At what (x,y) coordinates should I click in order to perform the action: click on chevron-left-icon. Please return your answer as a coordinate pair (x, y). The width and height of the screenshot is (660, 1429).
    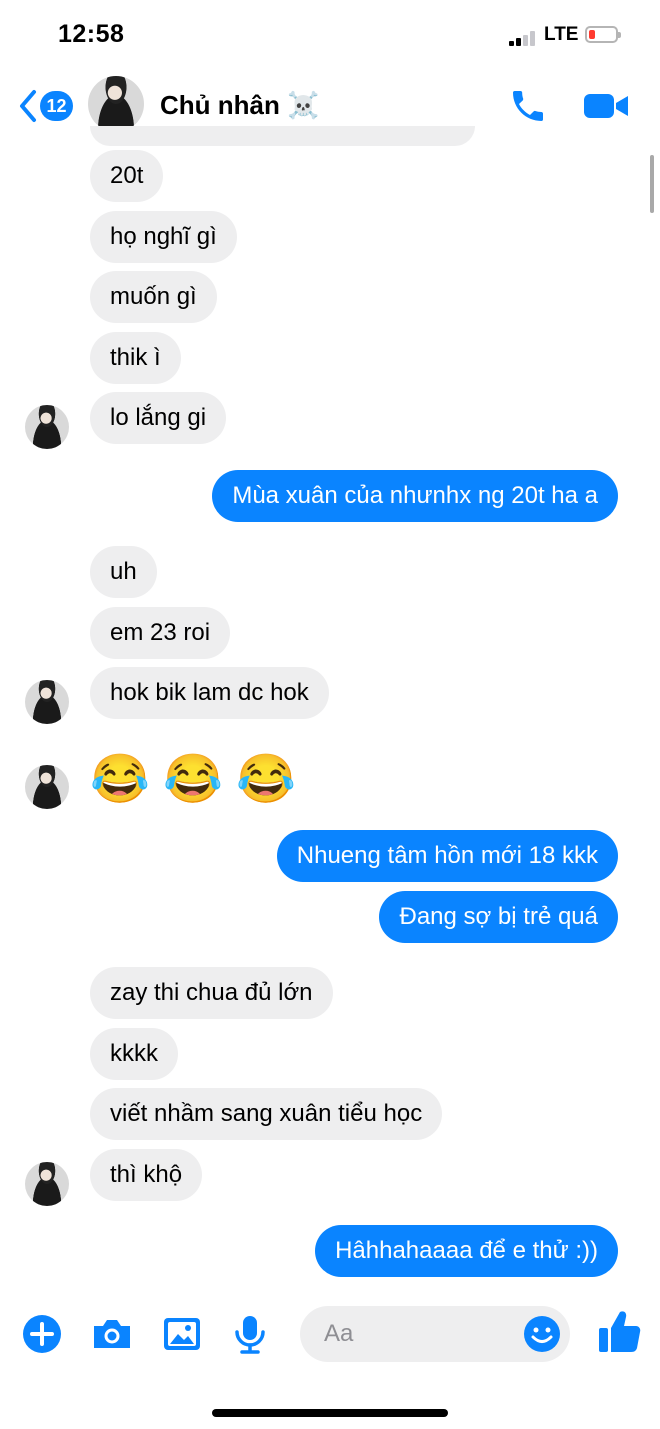
    Looking at the image, I should click on (28, 106).